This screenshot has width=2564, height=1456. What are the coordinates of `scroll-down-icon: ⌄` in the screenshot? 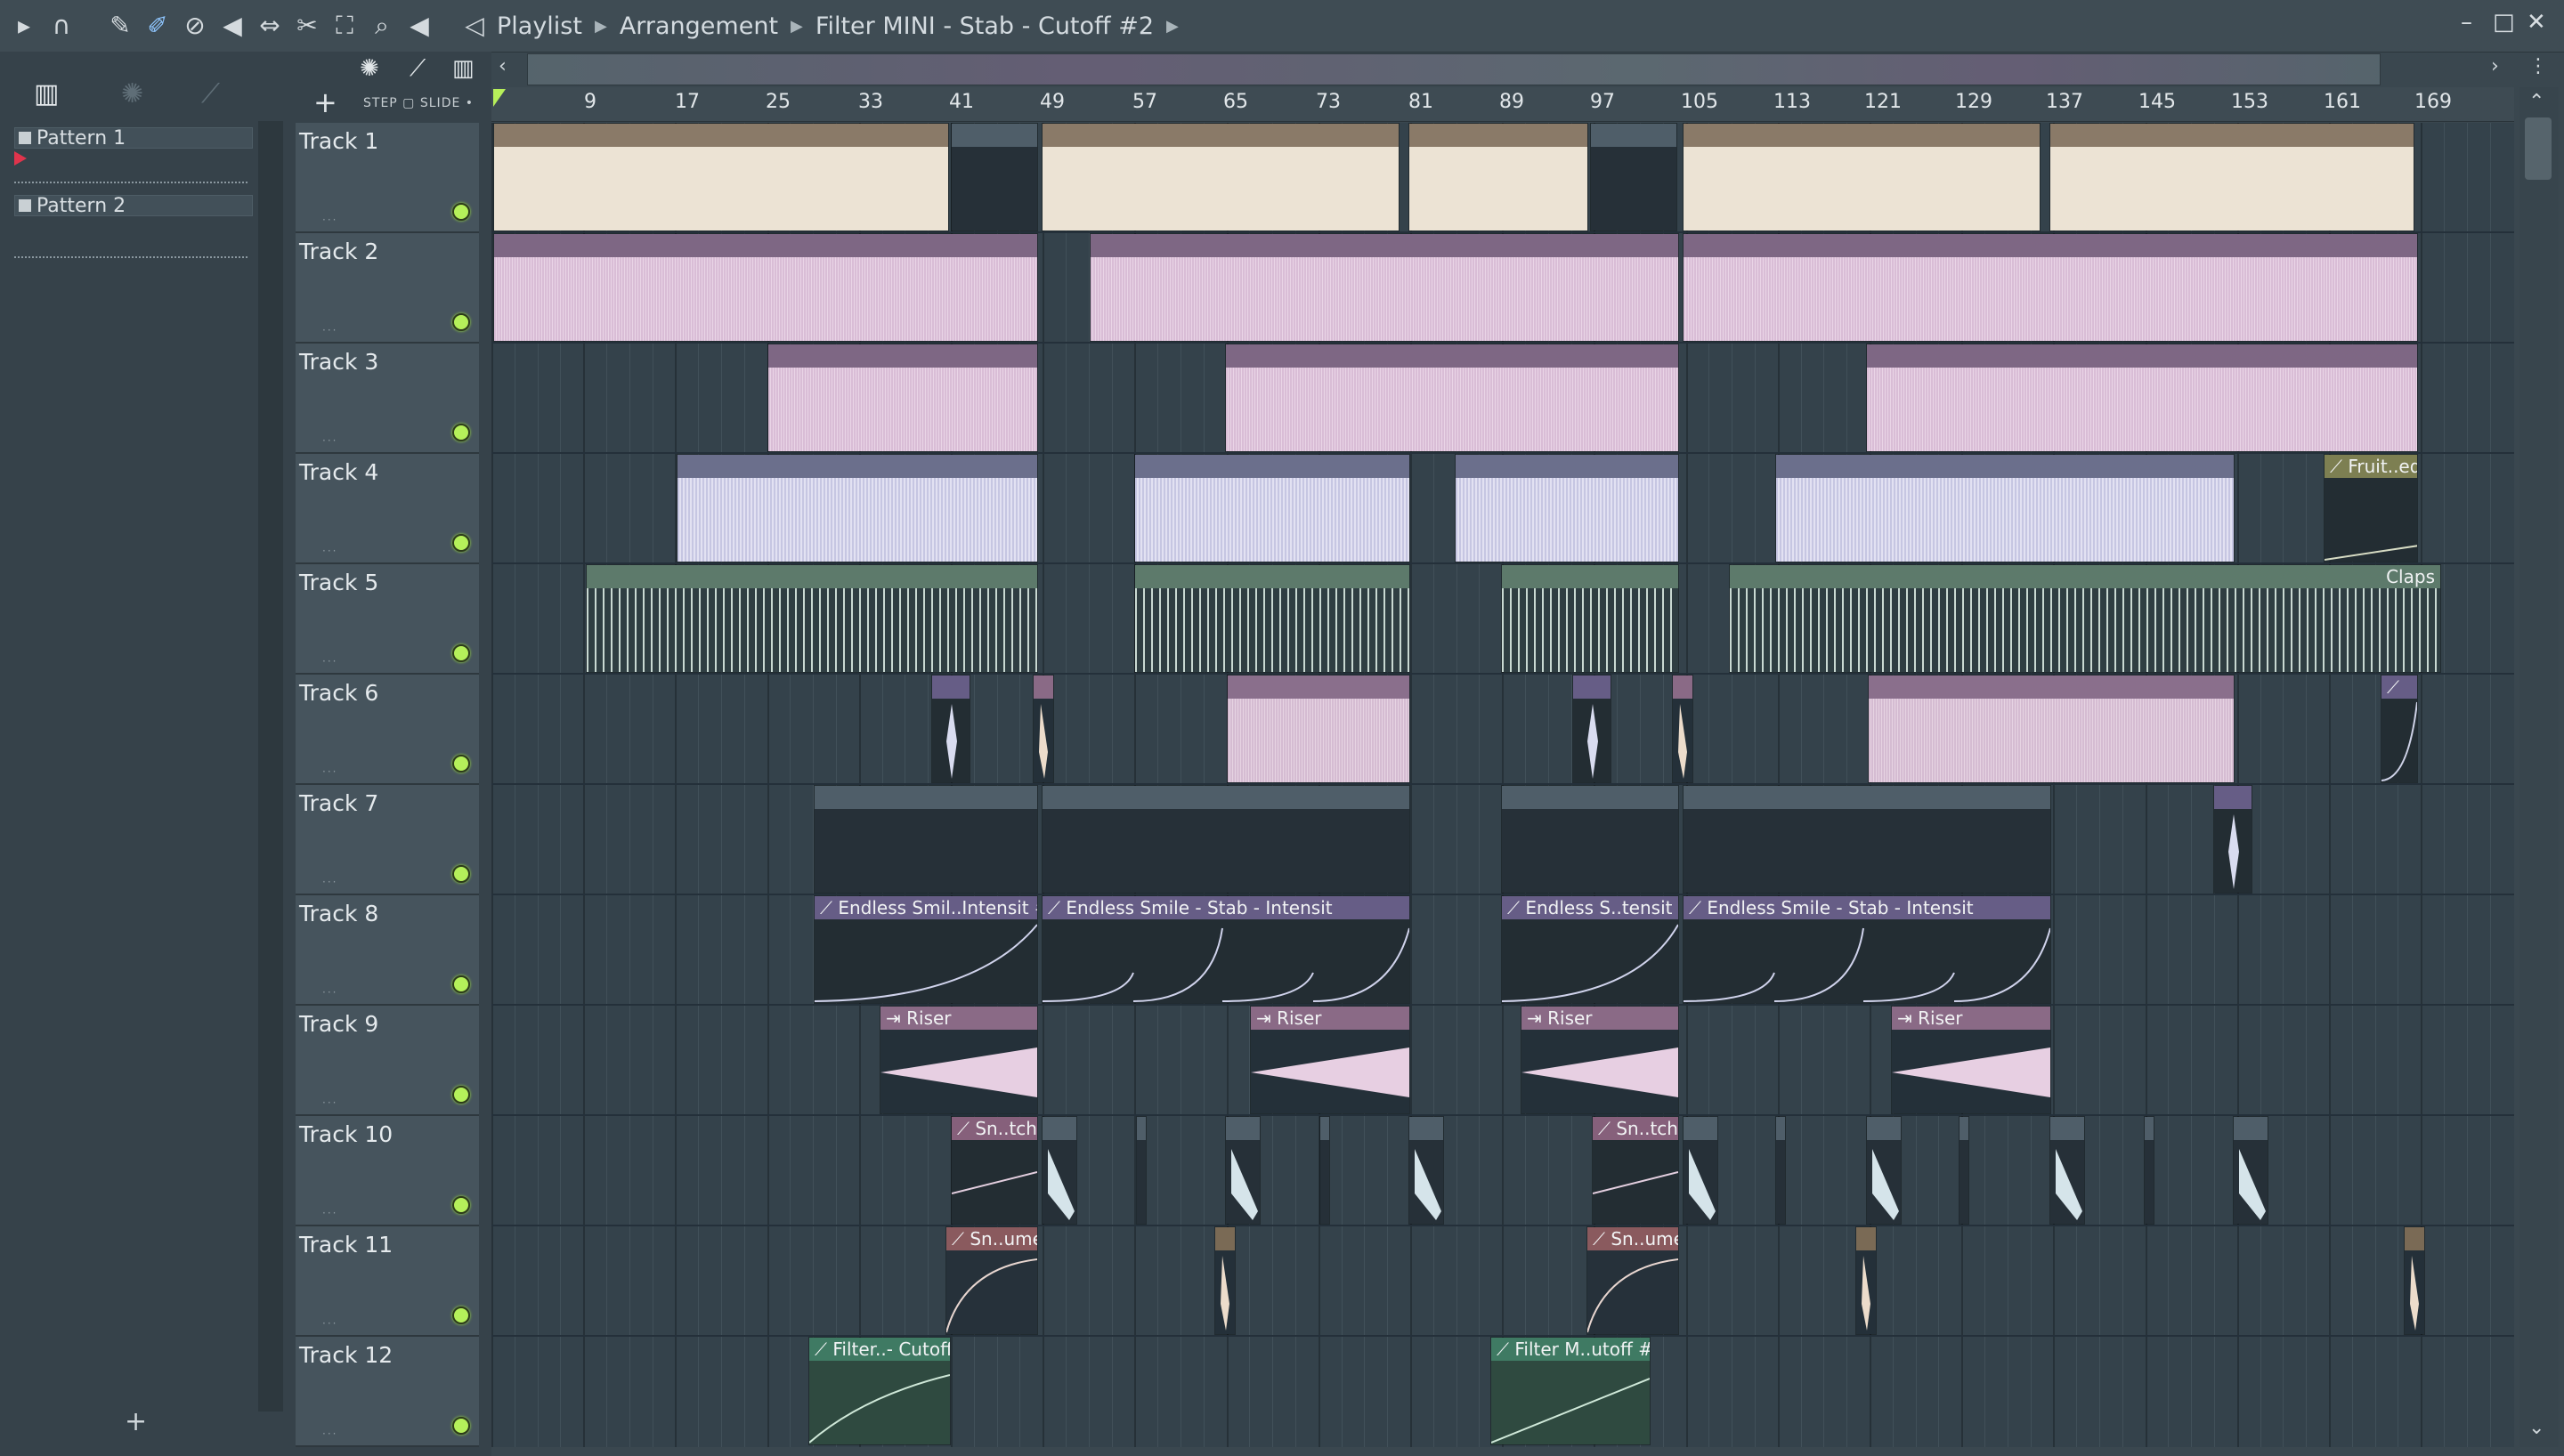 It's located at (2536, 1428).